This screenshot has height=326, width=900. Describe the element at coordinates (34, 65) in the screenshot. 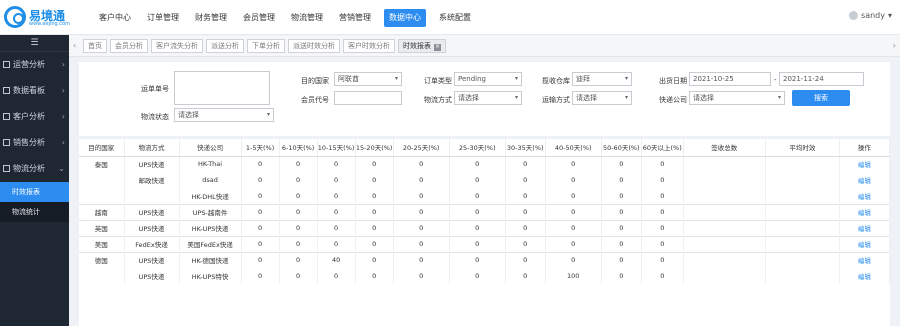

I see `sidebar-item: 运营分析 ›` at that location.